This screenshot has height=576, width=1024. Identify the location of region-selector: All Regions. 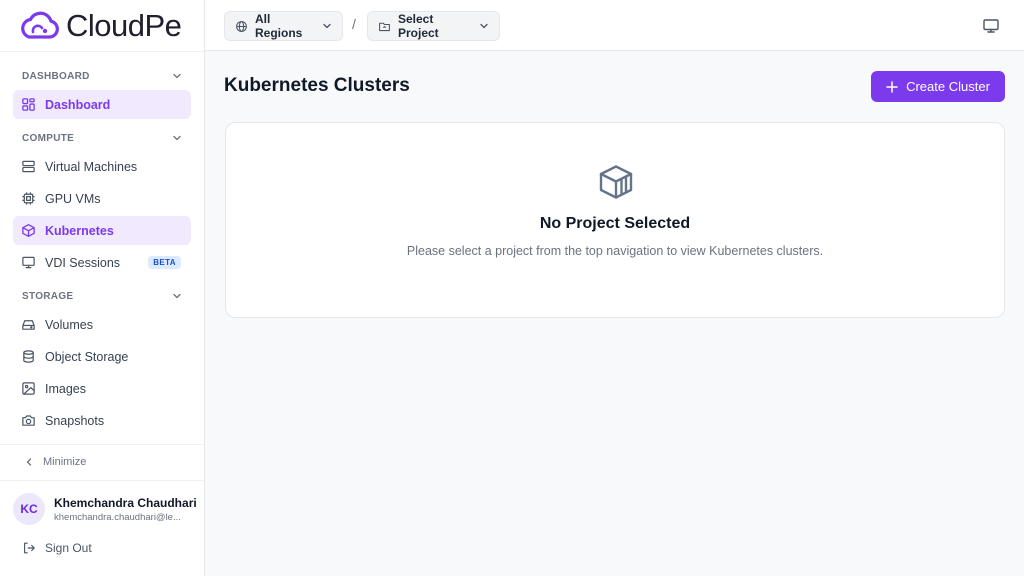
(283, 26).